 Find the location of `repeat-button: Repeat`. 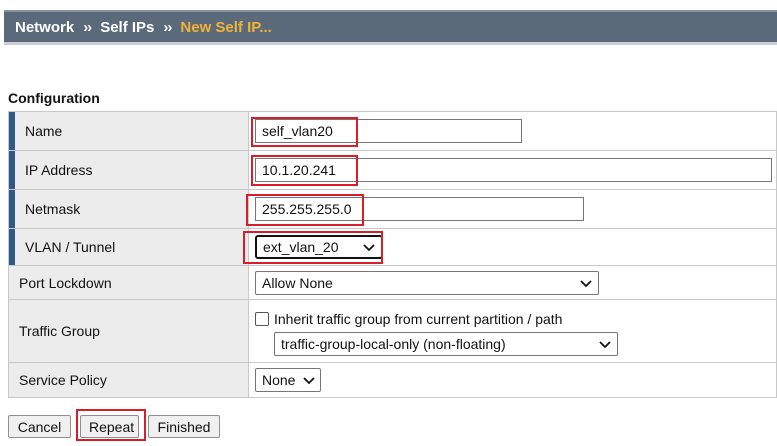

repeat-button: Repeat is located at coordinates (109, 426).